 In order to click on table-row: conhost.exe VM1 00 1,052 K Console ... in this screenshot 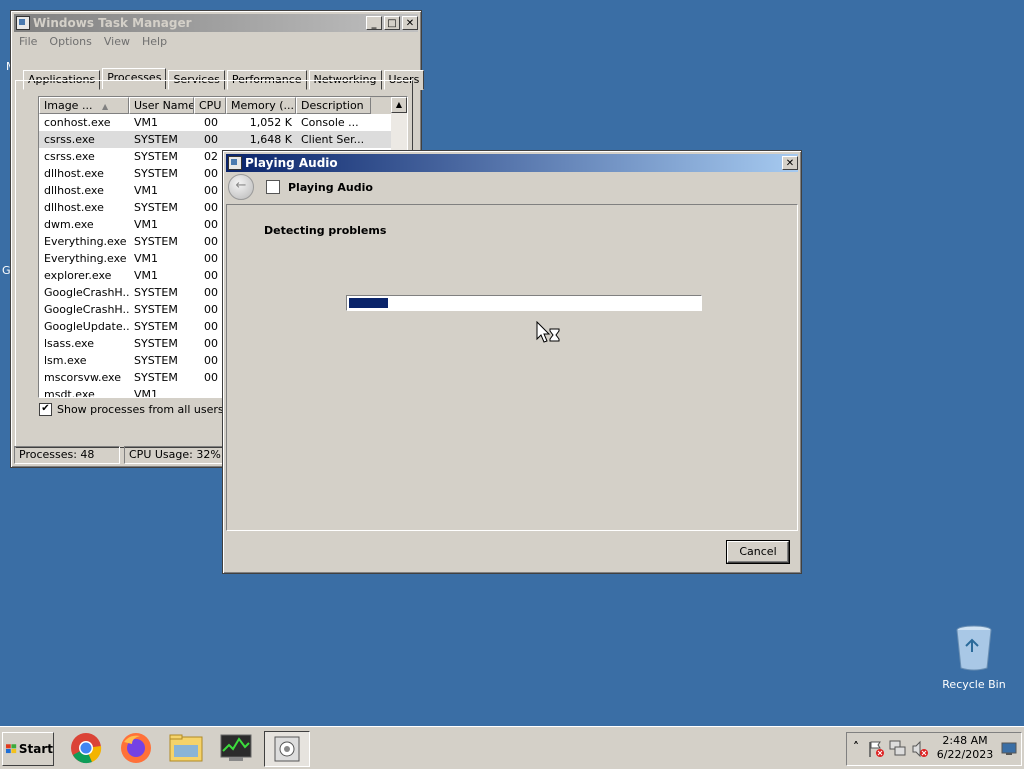, I will do `click(223, 122)`.